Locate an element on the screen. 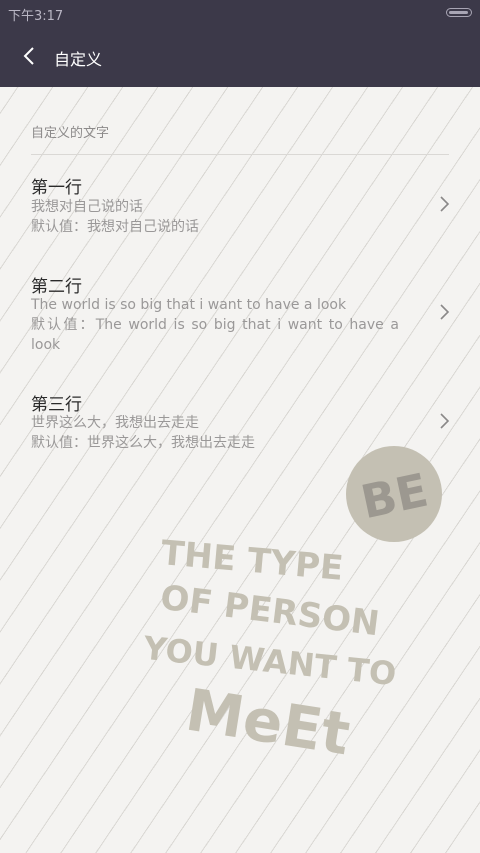 The image size is (480, 853). setting-row-line-1: 第一行 我想对自己说的话 默认值：我想对自己说的话 is located at coordinates (240, 206).